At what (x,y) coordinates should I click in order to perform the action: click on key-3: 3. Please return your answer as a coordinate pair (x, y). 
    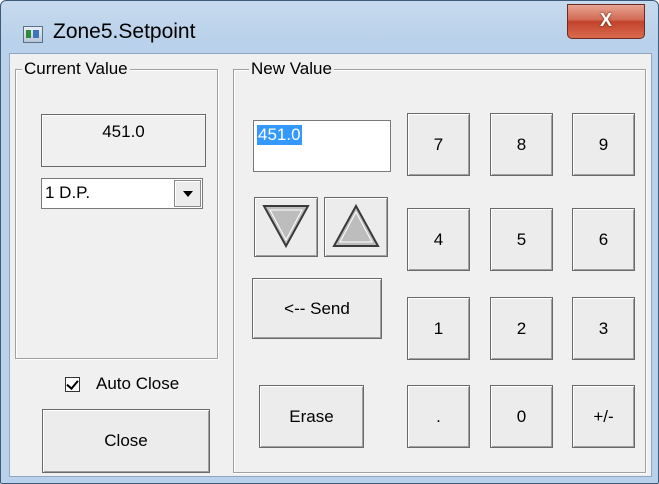
    Looking at the image, I should click on (603, 328).